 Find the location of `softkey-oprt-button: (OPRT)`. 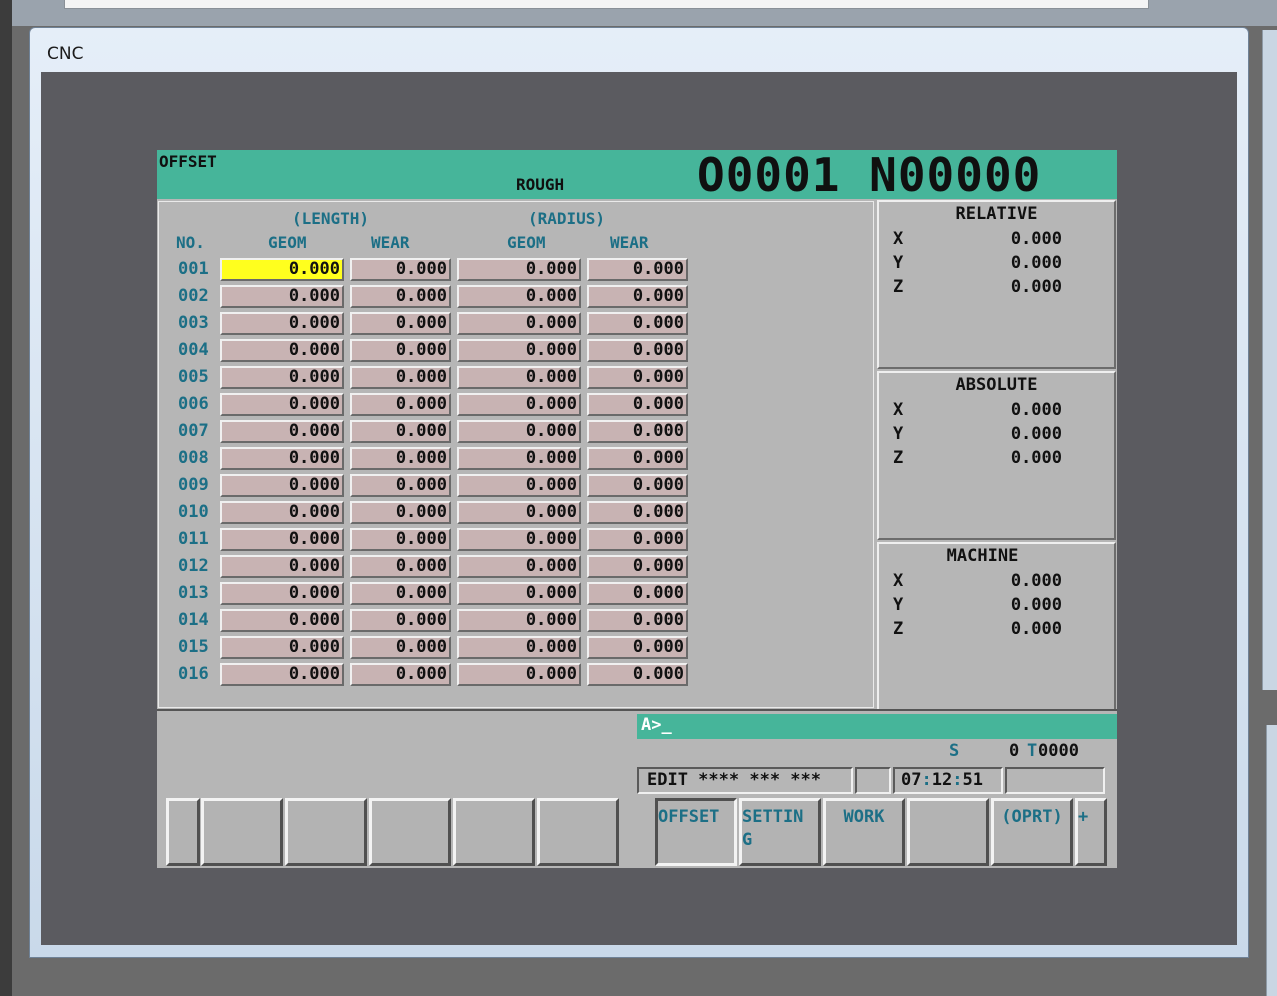

softkey-oprt-button: (OPRT) is located at coordinates (1032, 832).